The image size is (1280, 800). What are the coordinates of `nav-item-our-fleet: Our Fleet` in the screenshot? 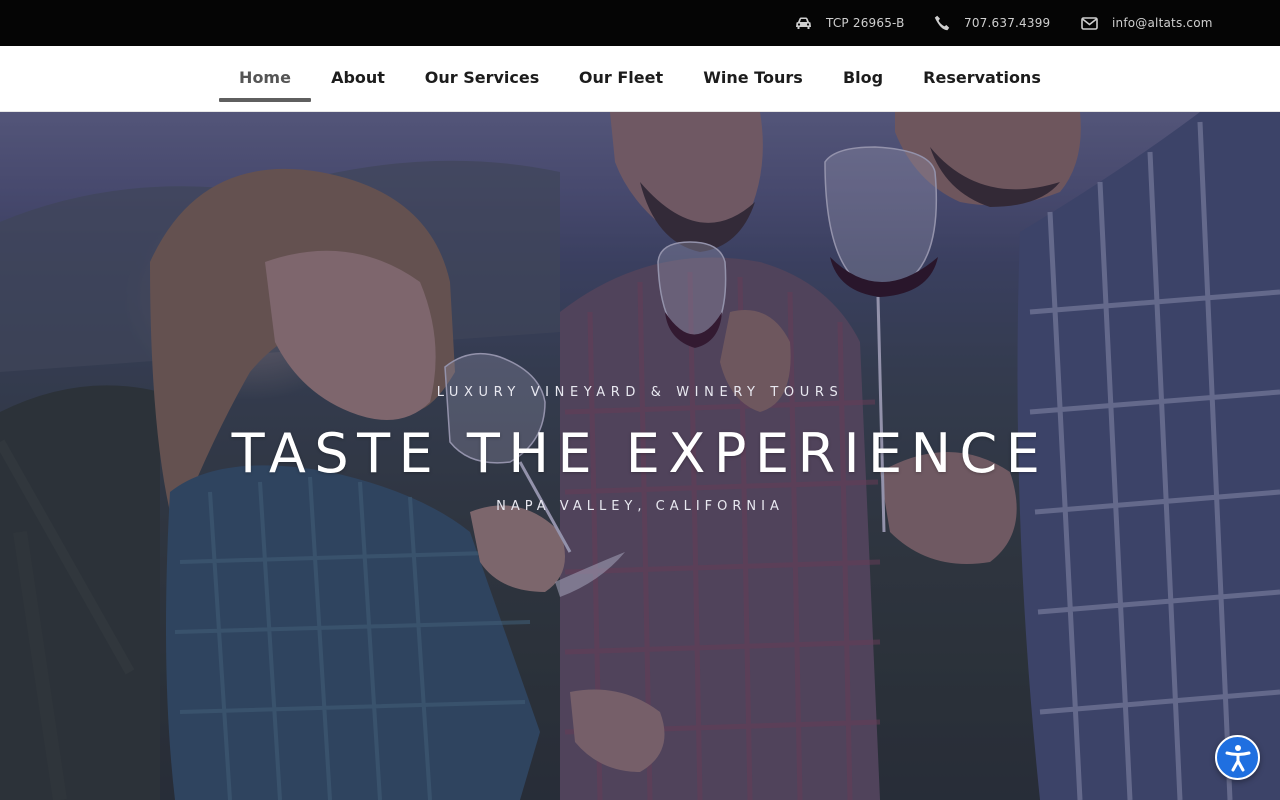 It's located at (621, 79).